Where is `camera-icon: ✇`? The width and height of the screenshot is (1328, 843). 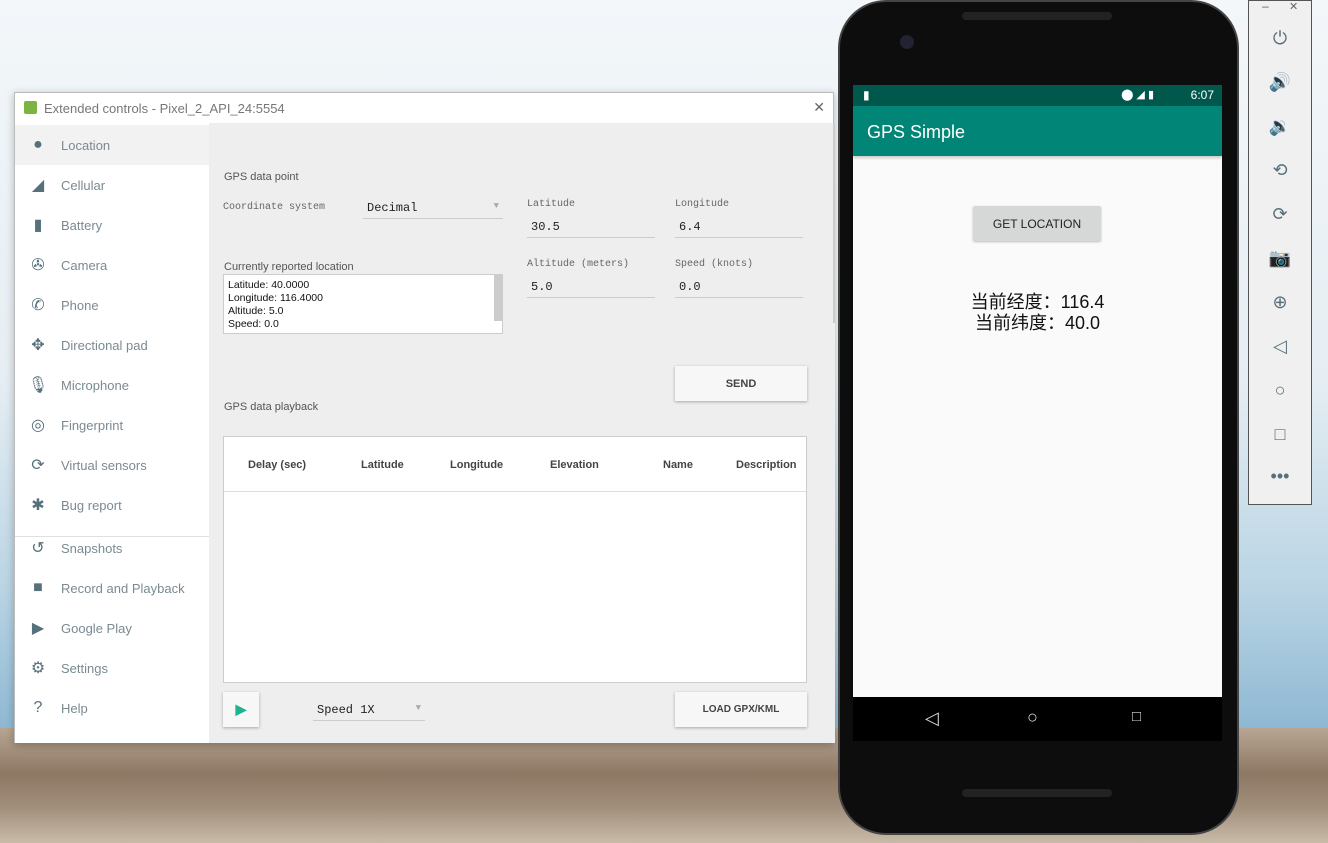
camera-icon: ✇ is located at coordinates (38, 265).